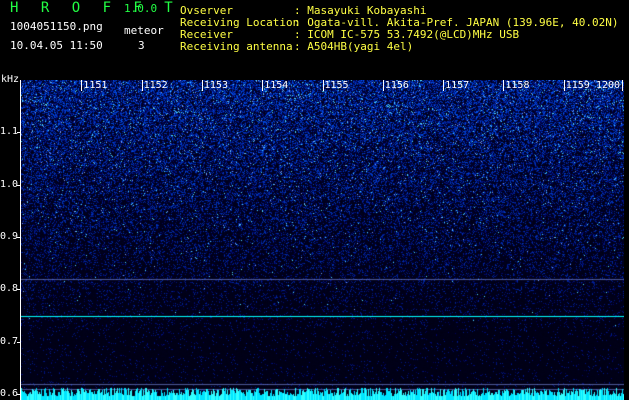  What do you see at coordinates (276, 85) in the screenshot?
I see `x-tick-label: 1154` at bounding box center [276, 85].